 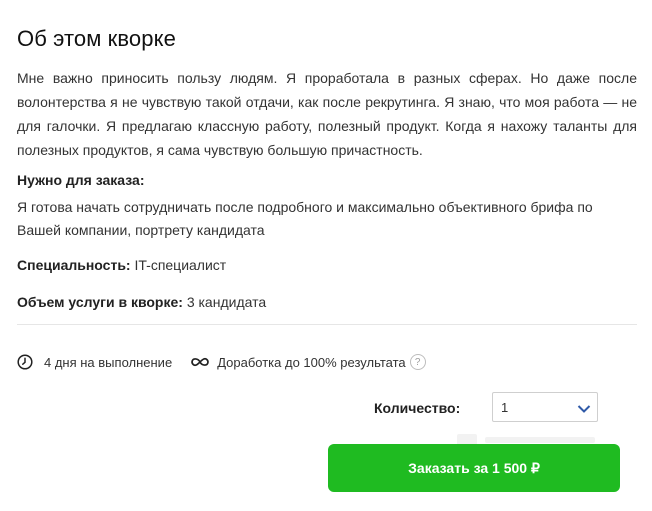 What do you see at coordinates (180, 265) in the screenshot?
I see `specialty-value: IT-специалист` at bounding box center [180, 265].